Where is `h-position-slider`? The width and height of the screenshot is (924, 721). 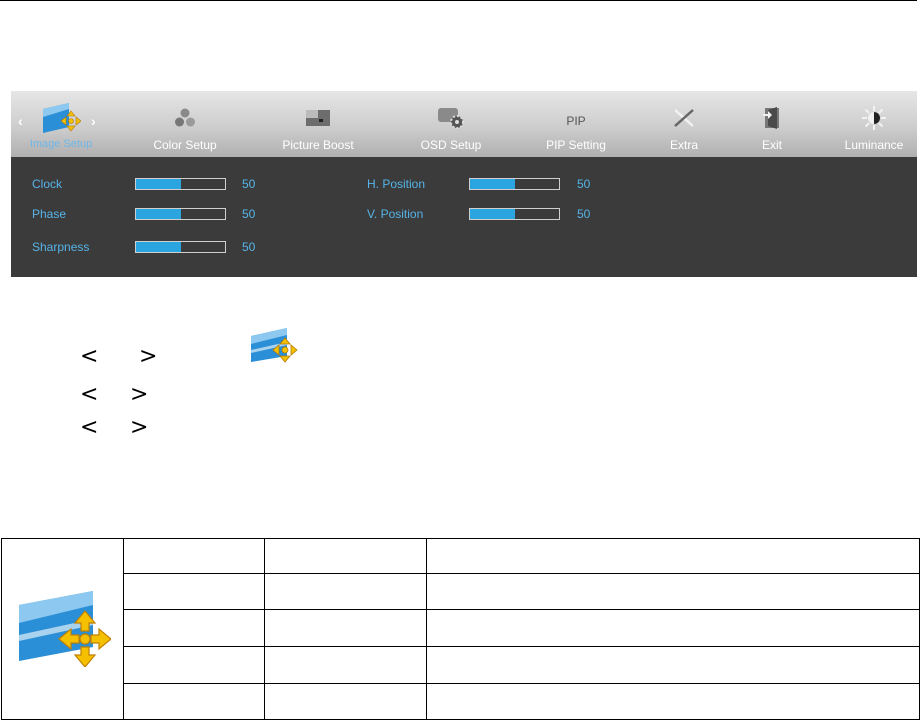
h-position-slider is located at coordinates (514, 184).